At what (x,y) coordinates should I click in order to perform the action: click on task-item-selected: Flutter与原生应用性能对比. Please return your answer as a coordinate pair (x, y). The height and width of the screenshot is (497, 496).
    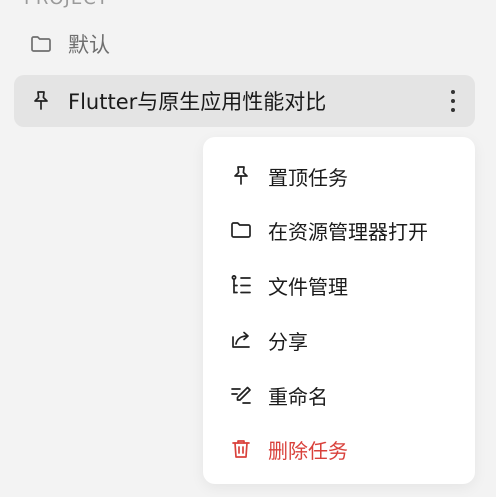
    Looking at the image, I should click on (244, 101).